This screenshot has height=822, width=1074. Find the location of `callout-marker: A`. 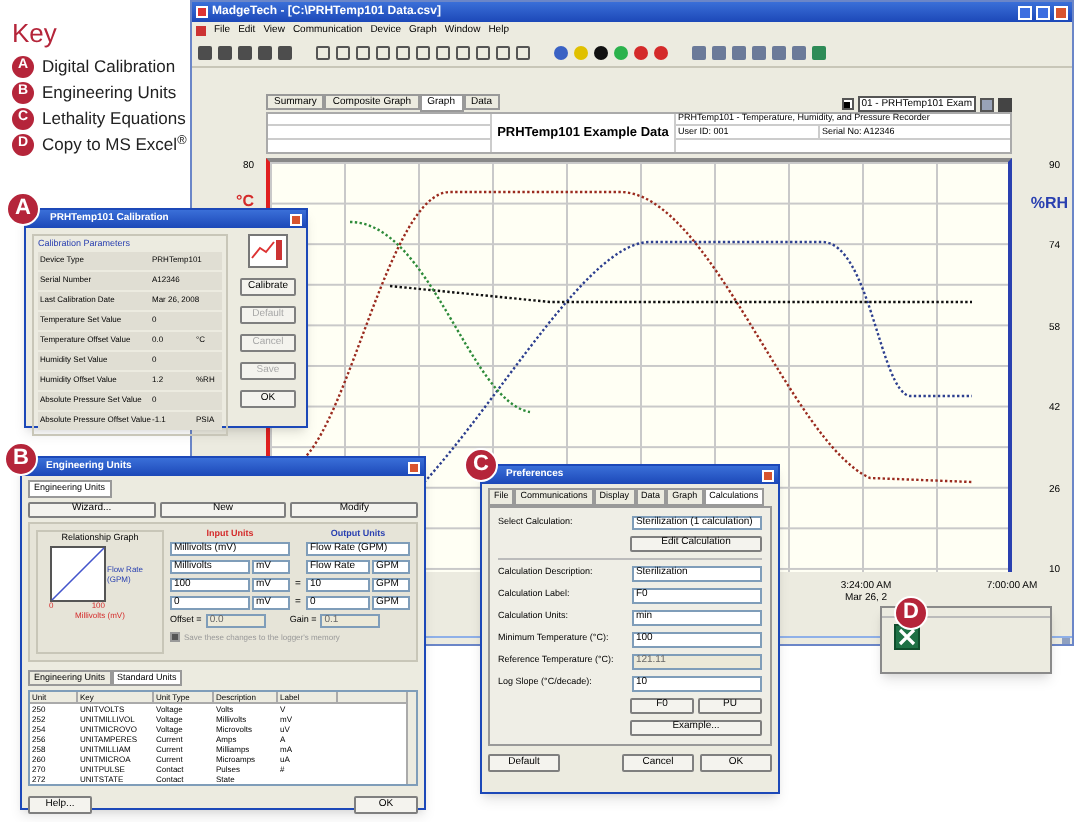

callout-marker: A is located at coordinates (23, 209).